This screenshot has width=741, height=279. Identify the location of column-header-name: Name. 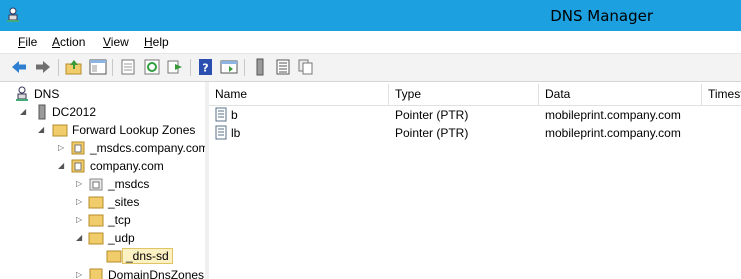
(299, 94).